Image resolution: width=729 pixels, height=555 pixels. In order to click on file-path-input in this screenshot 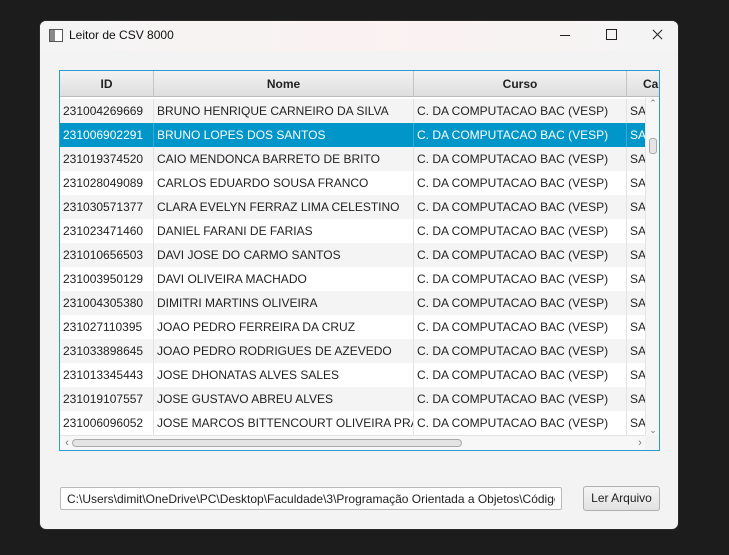, I will do `click(311, 498)`.